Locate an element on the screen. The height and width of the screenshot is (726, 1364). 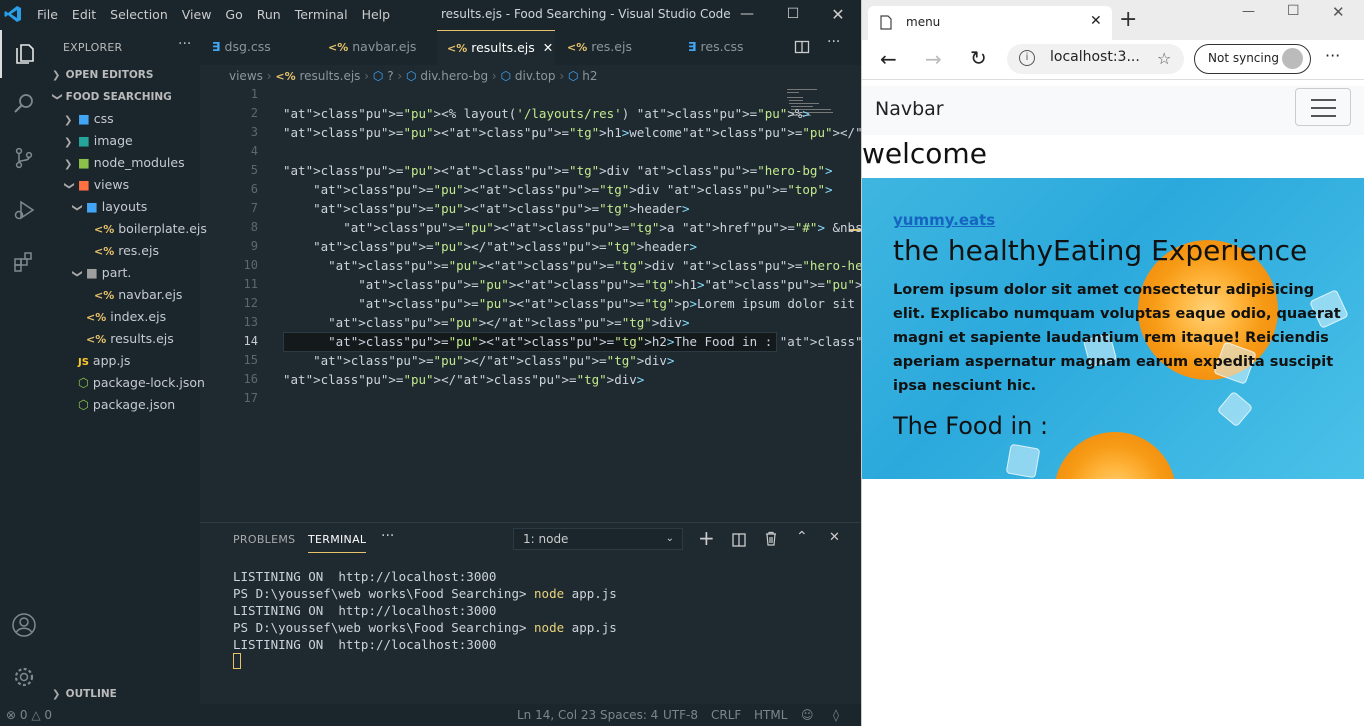
page-heading: welcome is located at coordinates (924, 153).